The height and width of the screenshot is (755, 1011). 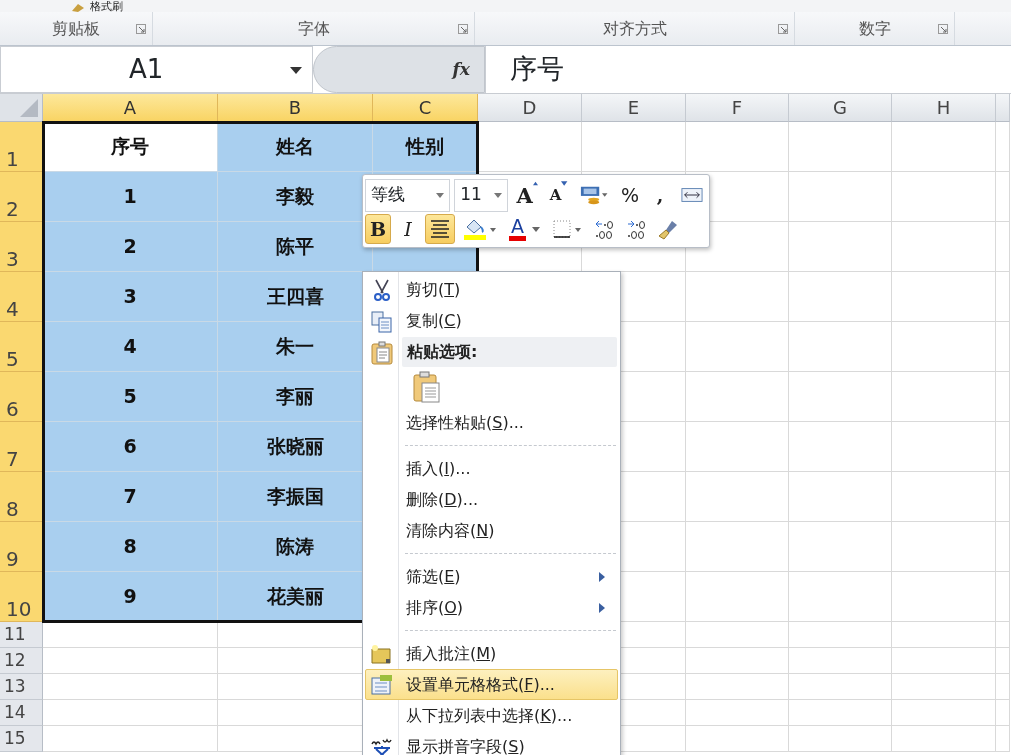 What do you see at coordinates (130, 547) in the screenshot?
I see `table-cell: 8` at bounding box center [130, 547].